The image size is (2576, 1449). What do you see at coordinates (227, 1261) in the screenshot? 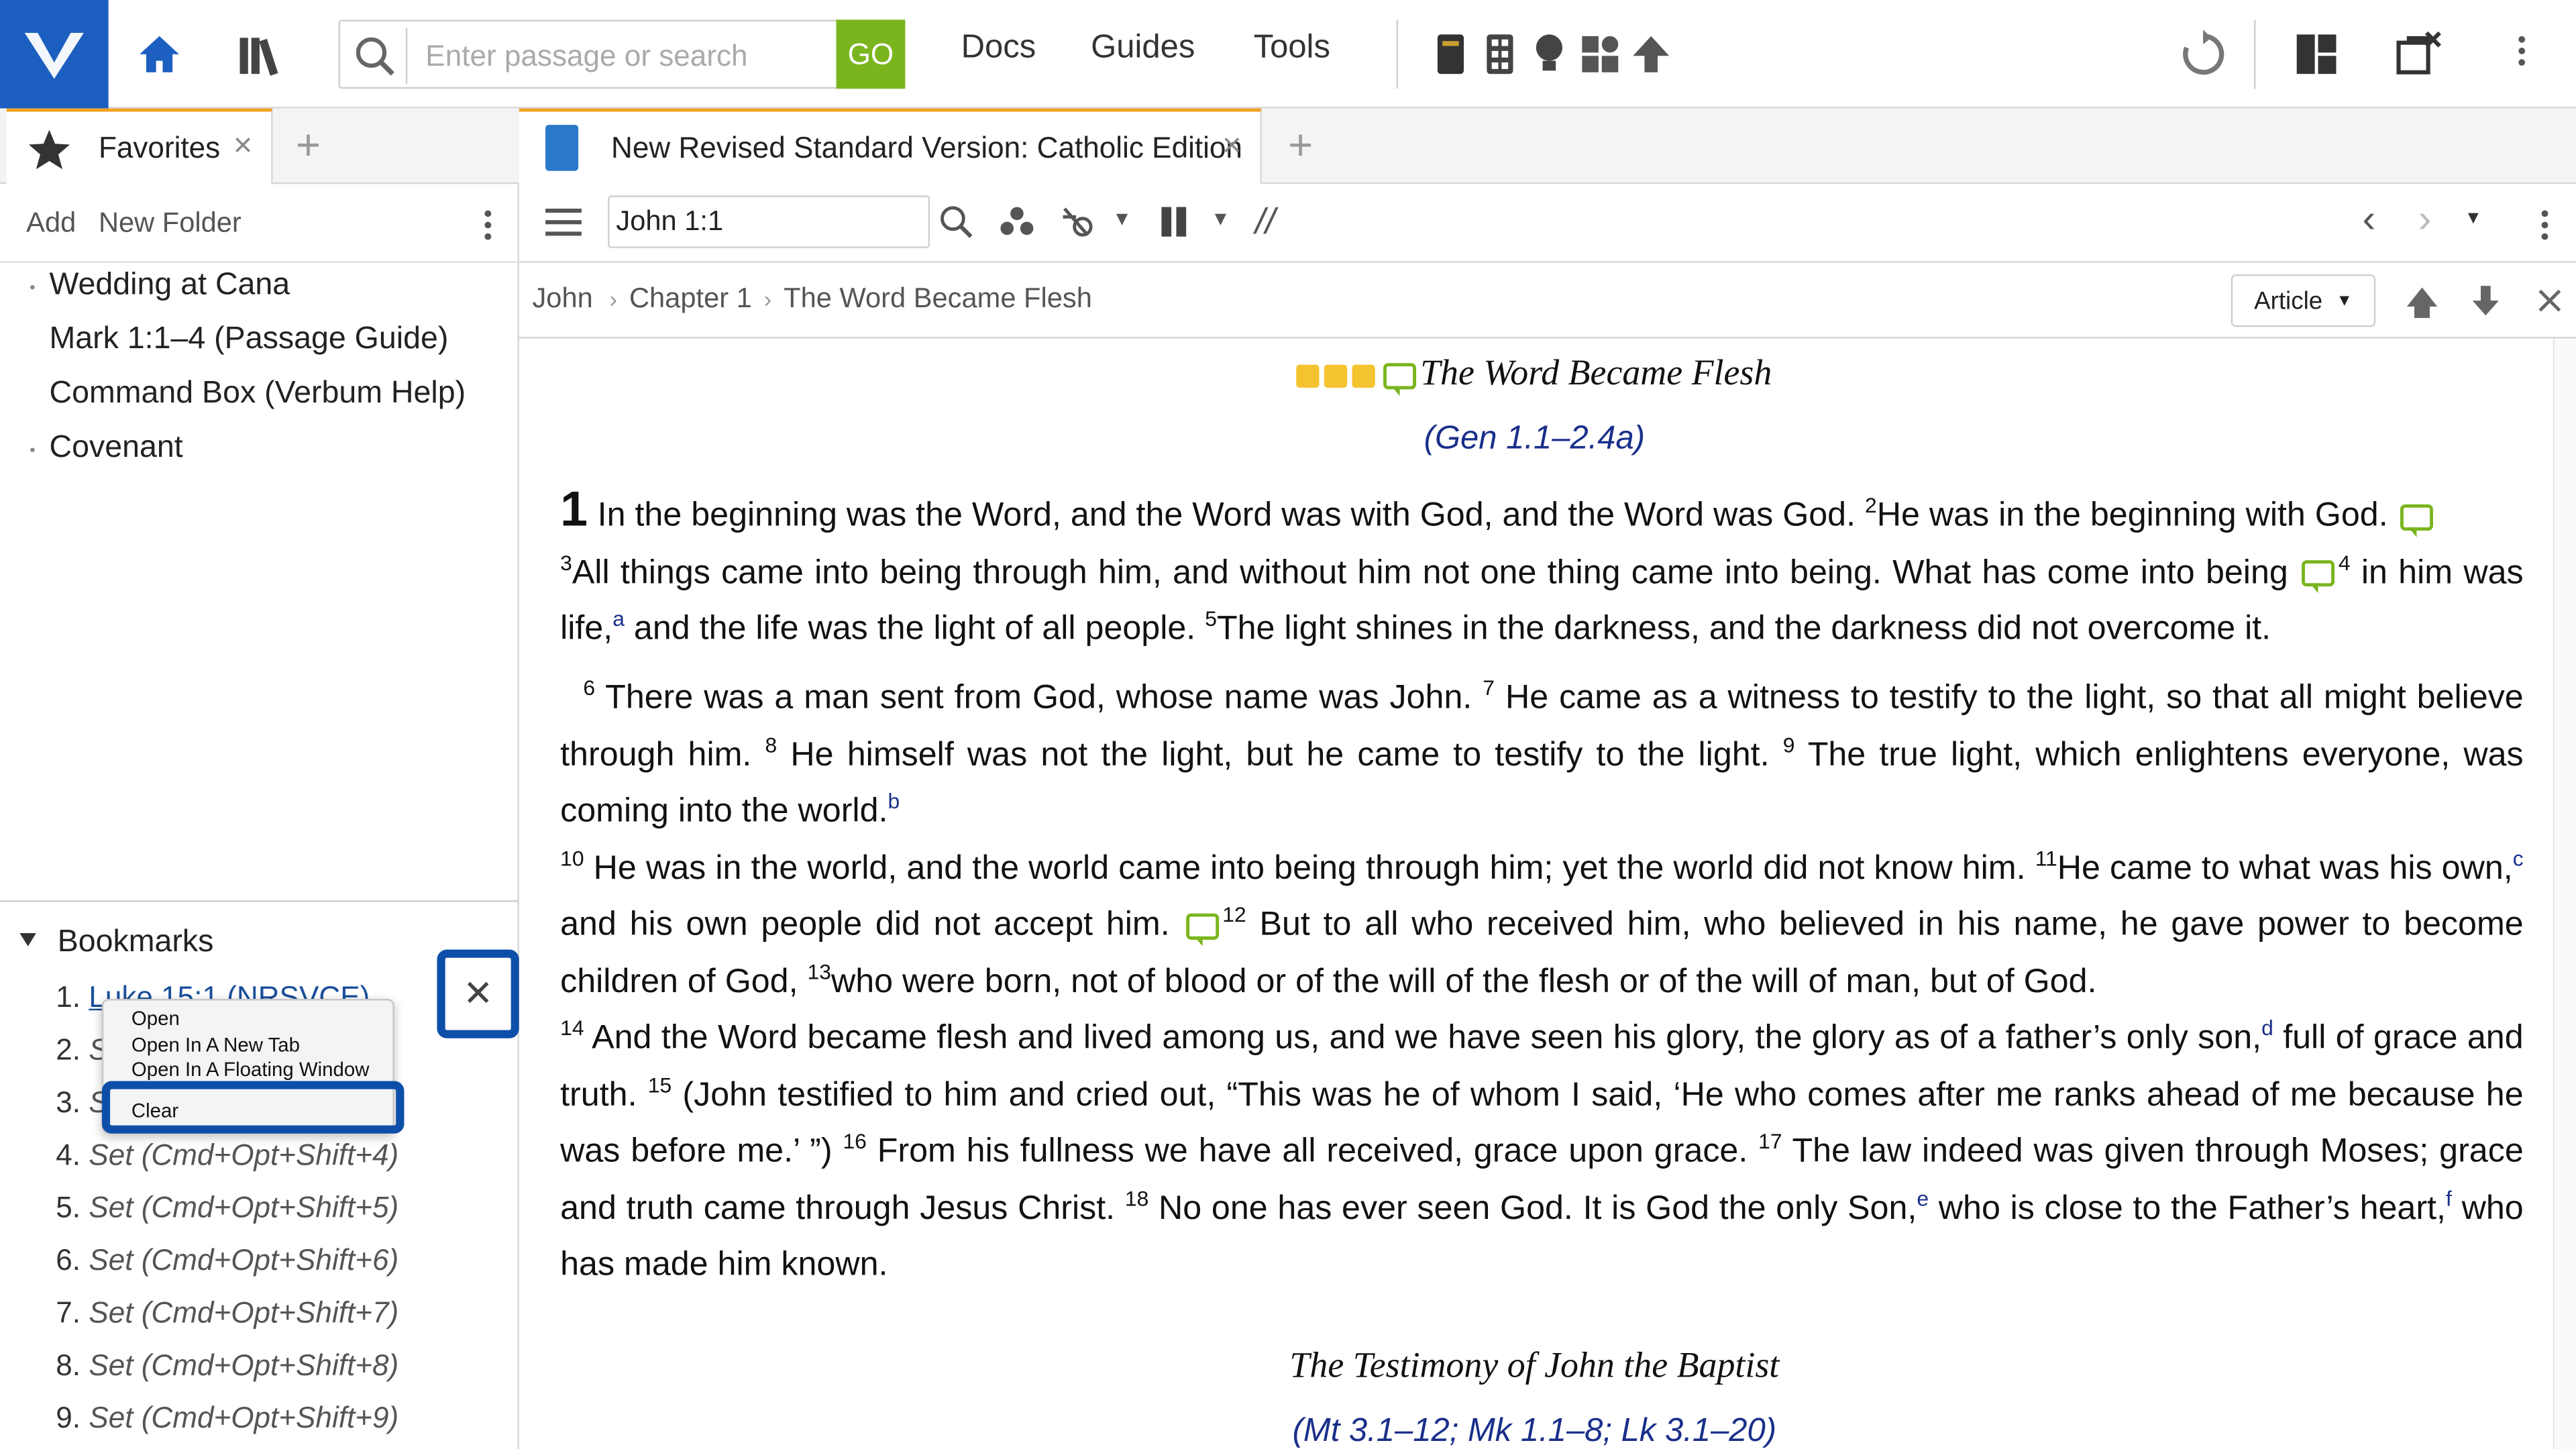
I see `bookmark-row: 6. Set (Cmd+Opt+Shift+6)` at bounding box center [227, 1261].